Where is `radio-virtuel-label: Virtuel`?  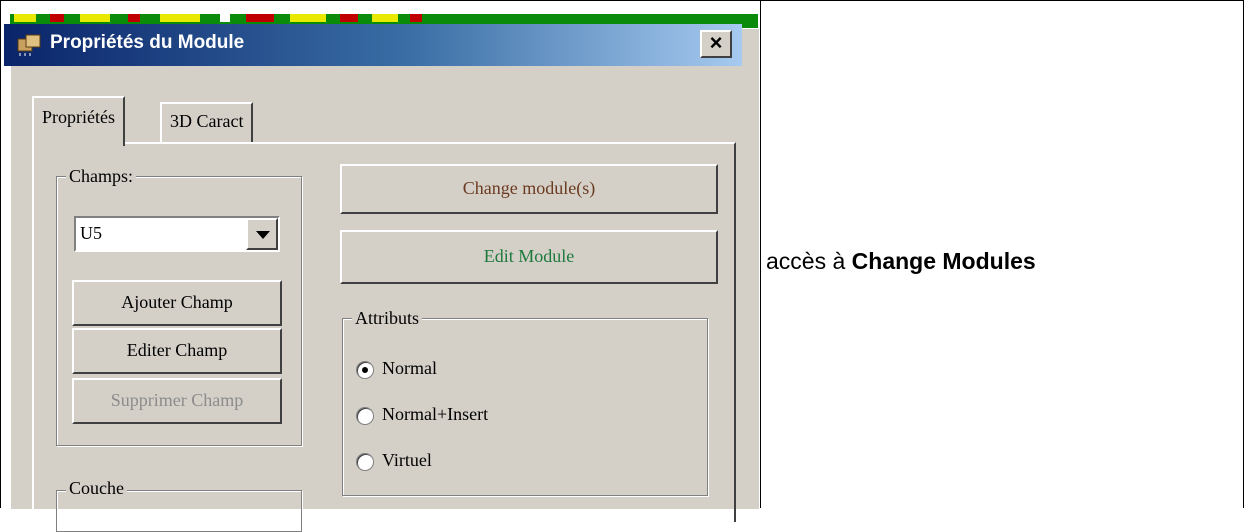 radio-virtuel-label: Virtuel is located at coordinates (407, 460).